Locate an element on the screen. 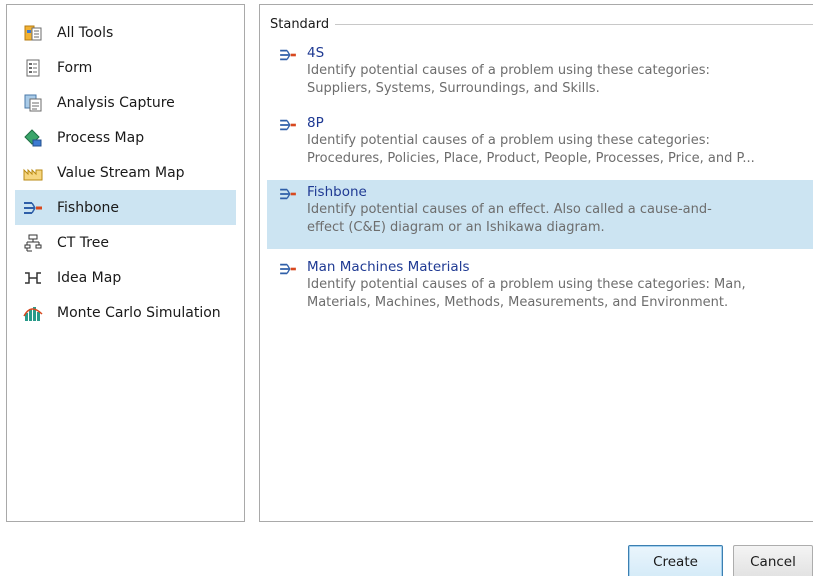 This screenshot has width=813, height=576. tool-item-label: Value Stream Map is located at coordinates (121, 172).